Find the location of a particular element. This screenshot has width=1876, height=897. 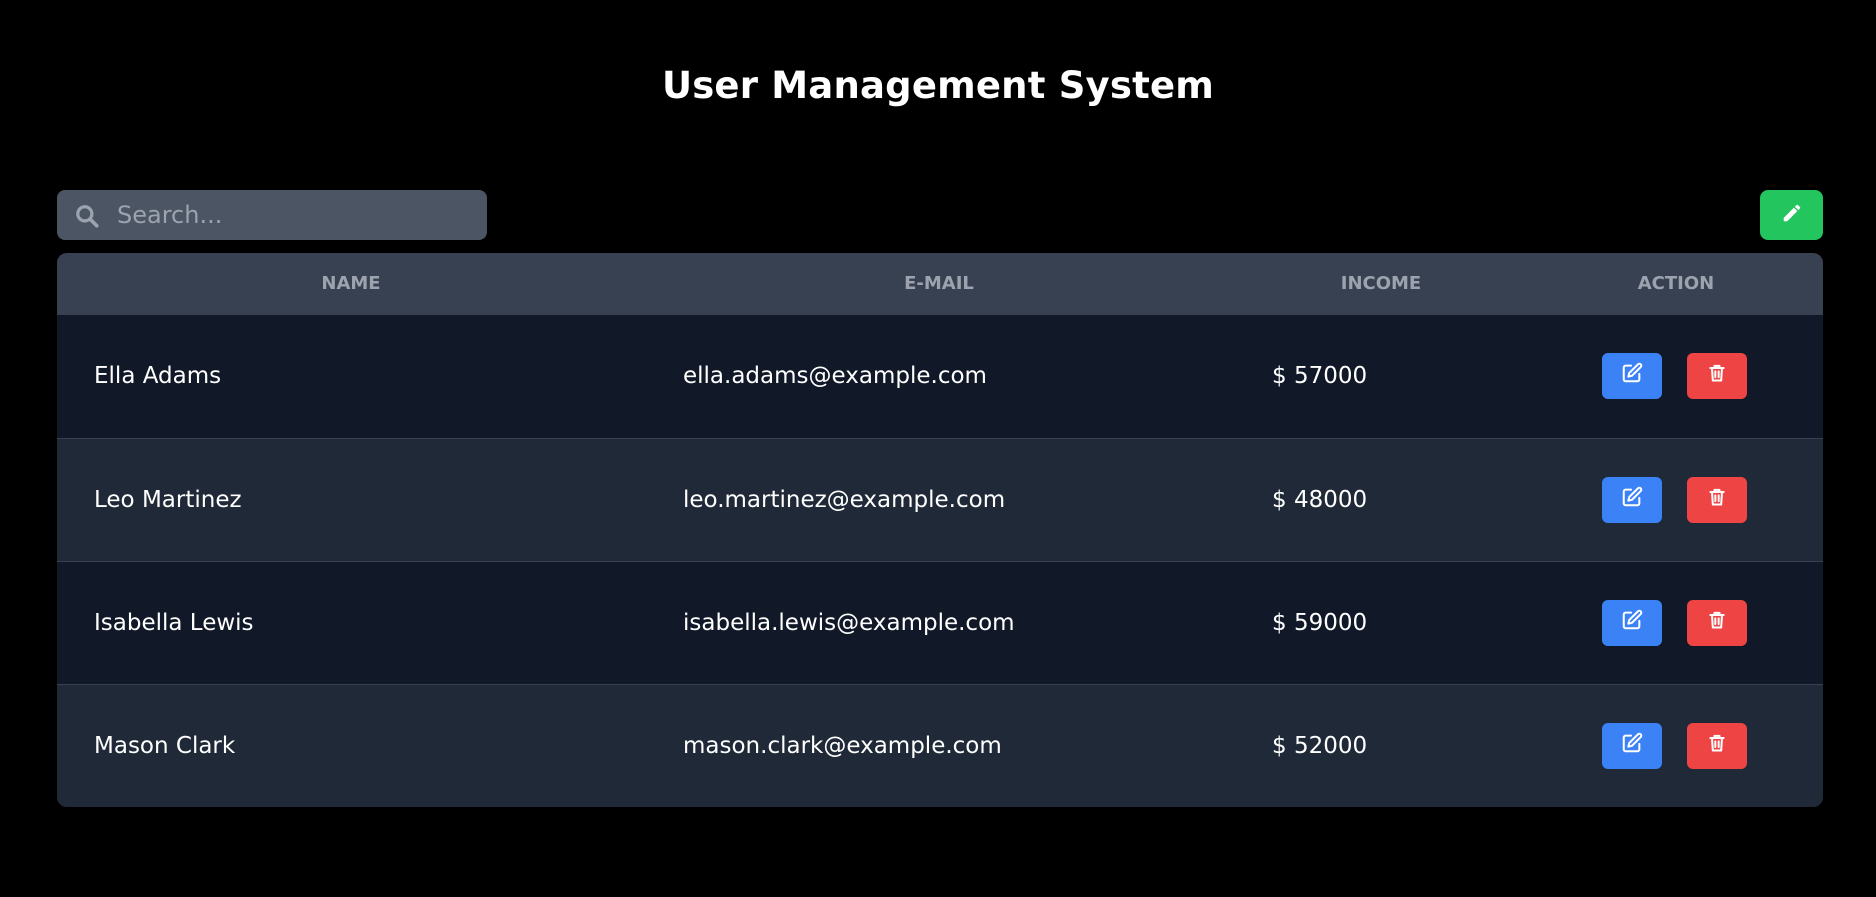

cell-name: Mason Clark is located at coordinates (165, 746).